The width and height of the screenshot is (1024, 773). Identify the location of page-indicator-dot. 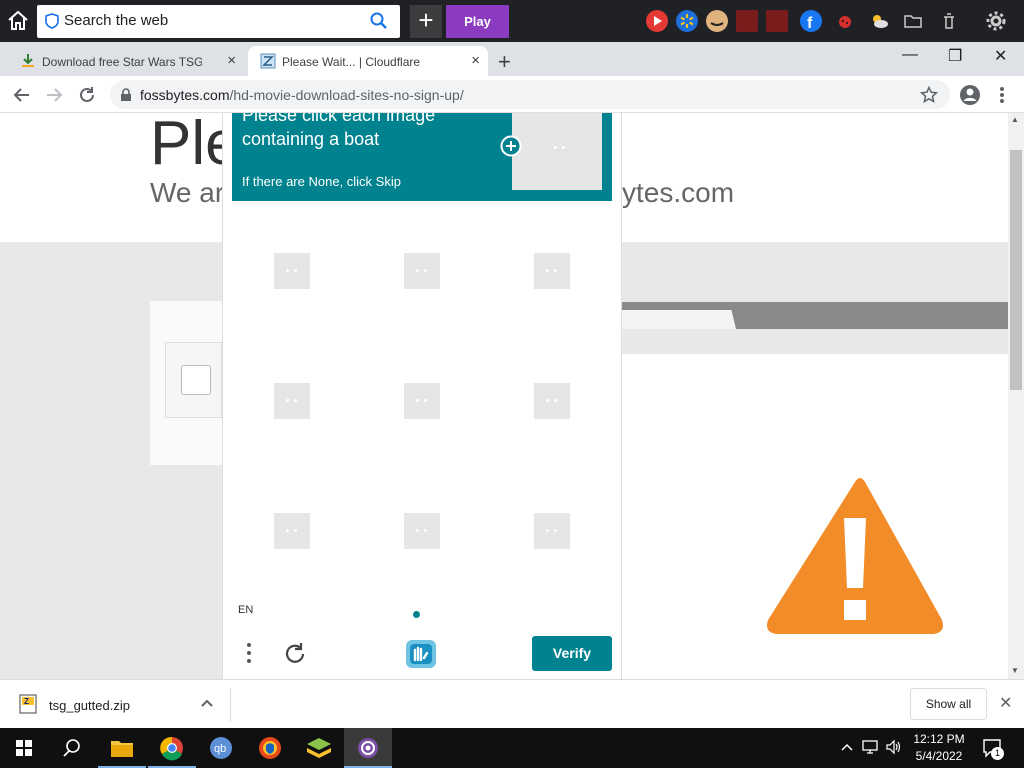
(416, 614).